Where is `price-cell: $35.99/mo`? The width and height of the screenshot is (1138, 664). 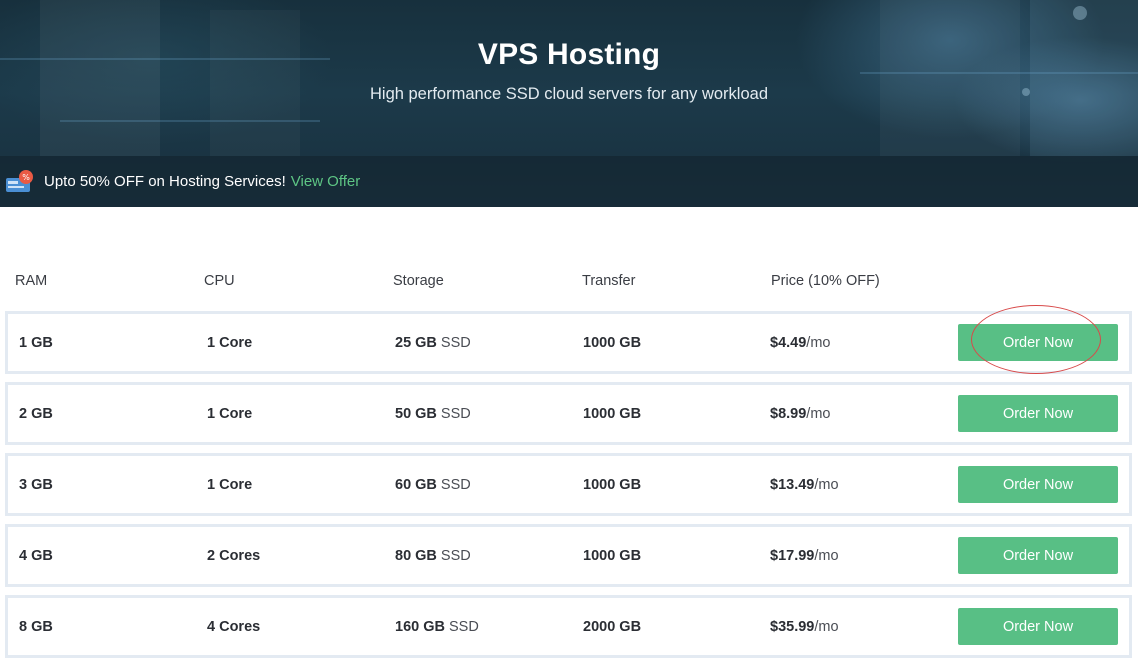
price-cell: $35.99/mo is located at coordinates (804, 626).